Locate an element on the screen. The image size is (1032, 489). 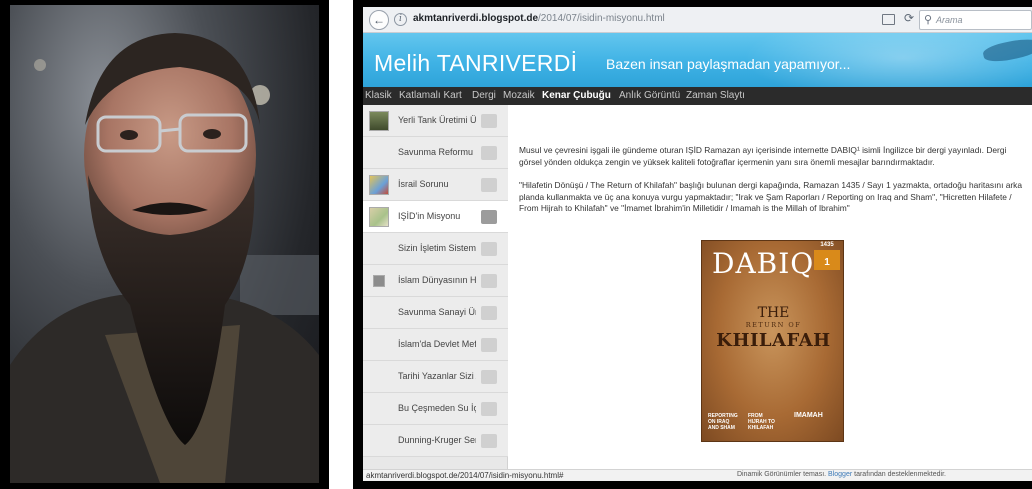
nav-item-mozaik: Mozaik is located at coordinates (519, 95).